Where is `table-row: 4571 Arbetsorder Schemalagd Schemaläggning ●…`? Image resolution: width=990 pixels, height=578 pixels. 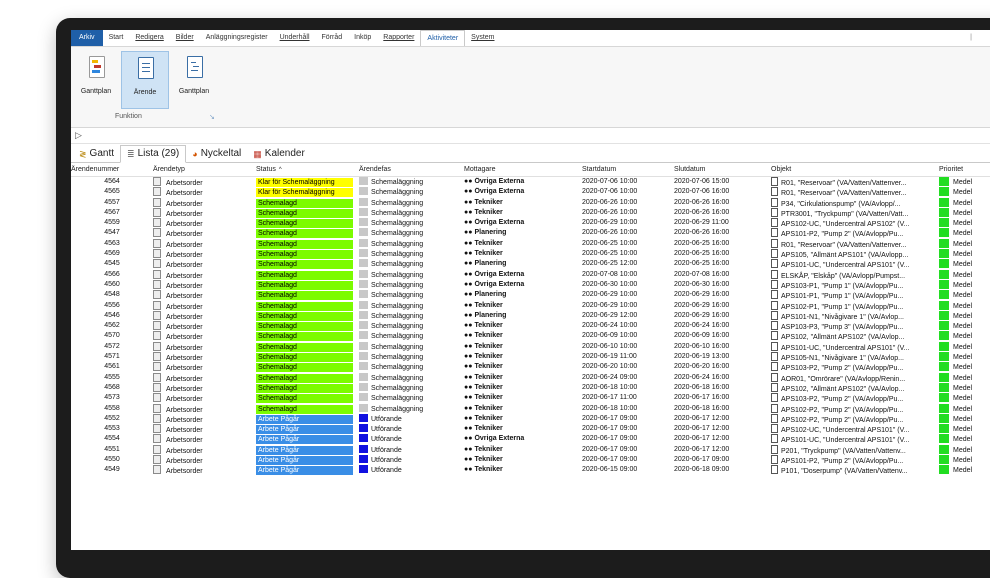
table-row: 4571 Arbetsorder Schemalagd Schemaläggning ●… is located at coordinates (530, 357).